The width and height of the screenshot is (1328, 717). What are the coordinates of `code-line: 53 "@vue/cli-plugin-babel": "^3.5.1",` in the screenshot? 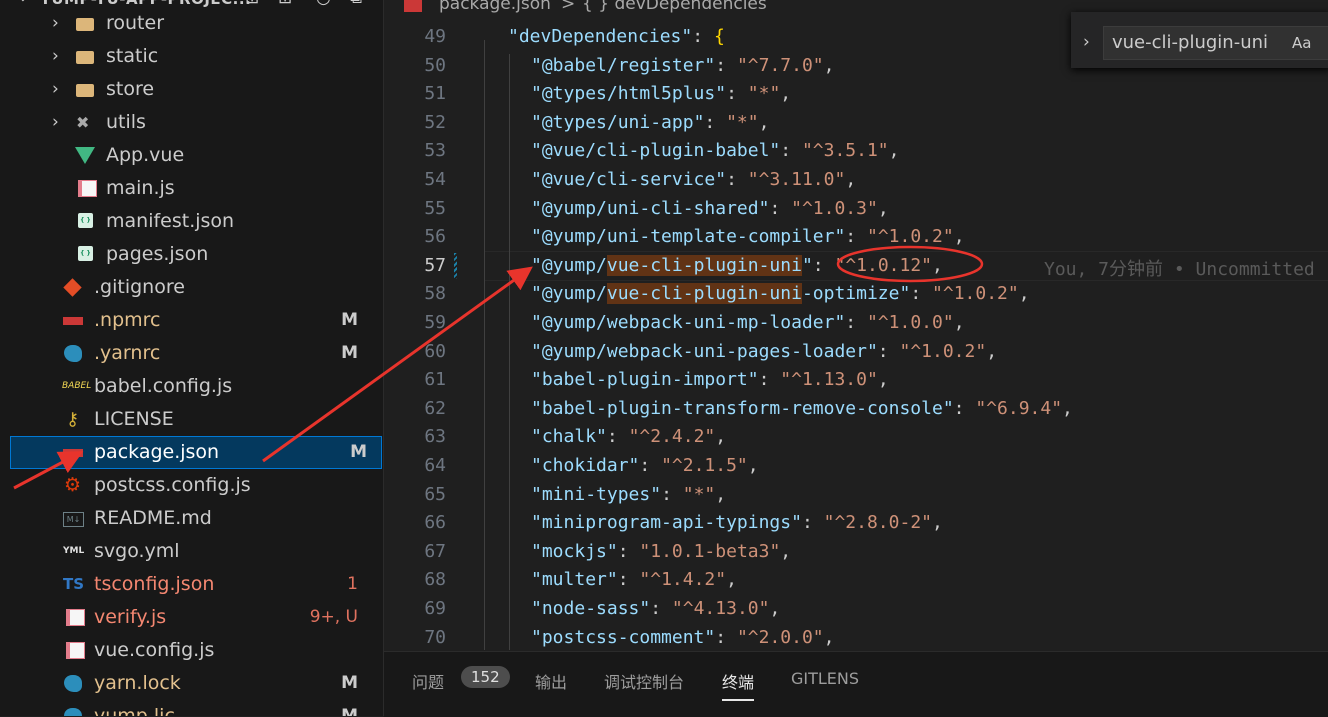 It's located at (856, 151).